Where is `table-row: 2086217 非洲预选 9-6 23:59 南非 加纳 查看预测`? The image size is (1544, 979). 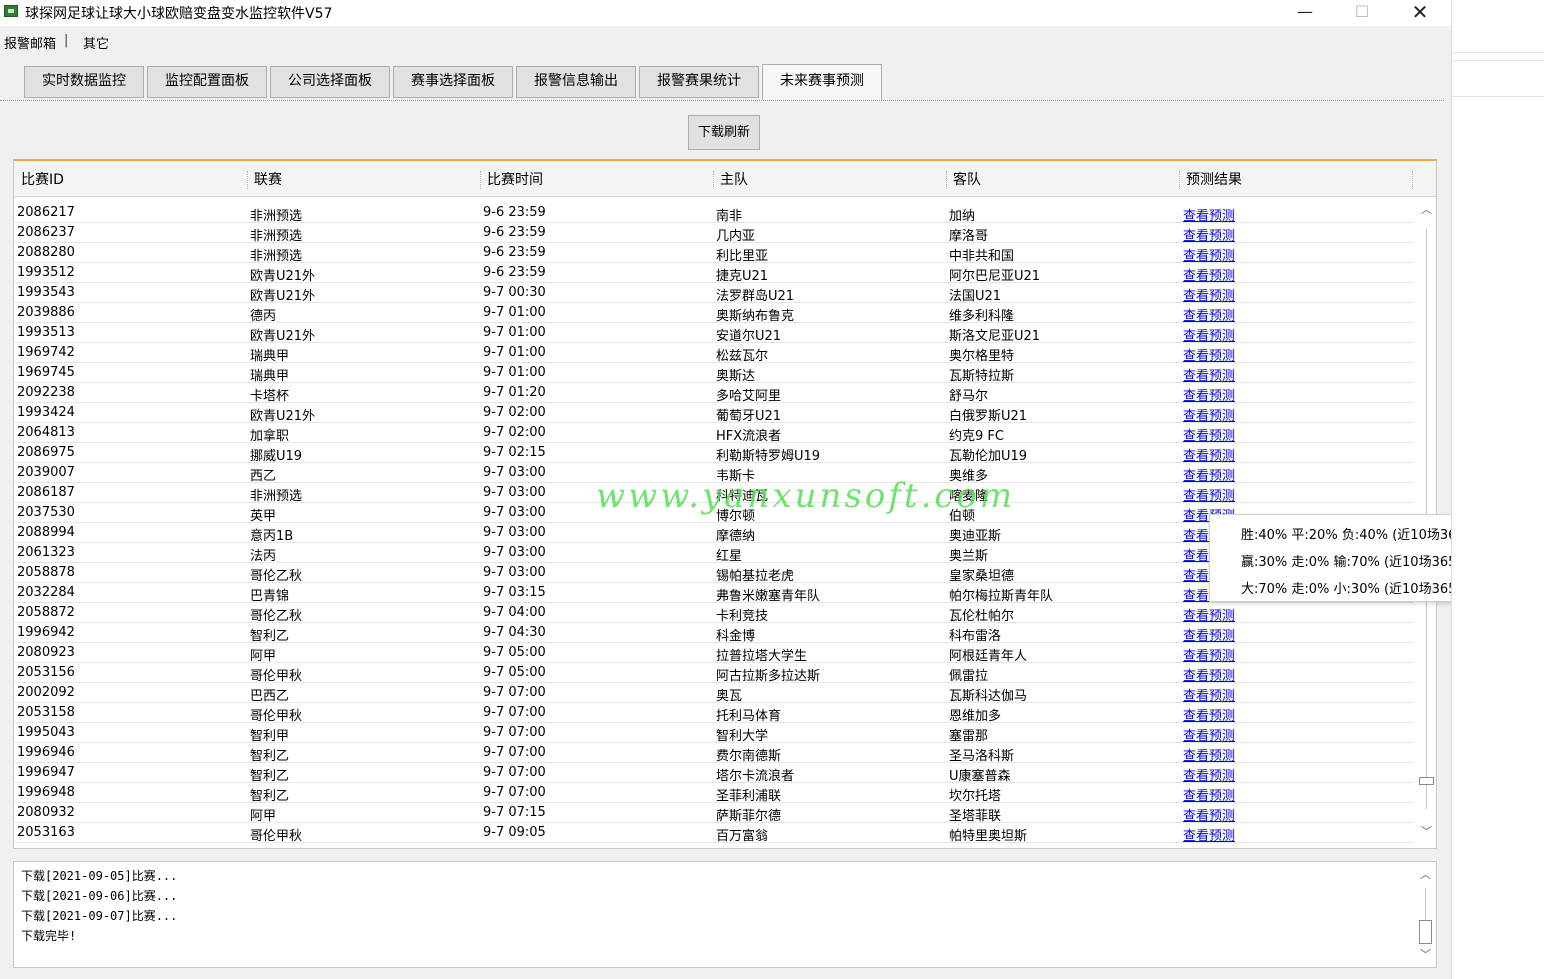 table-row: 2086217 非洲预选 9-6 23:59 南非 加纳 查看预测 is located at coordinates (714, 213).